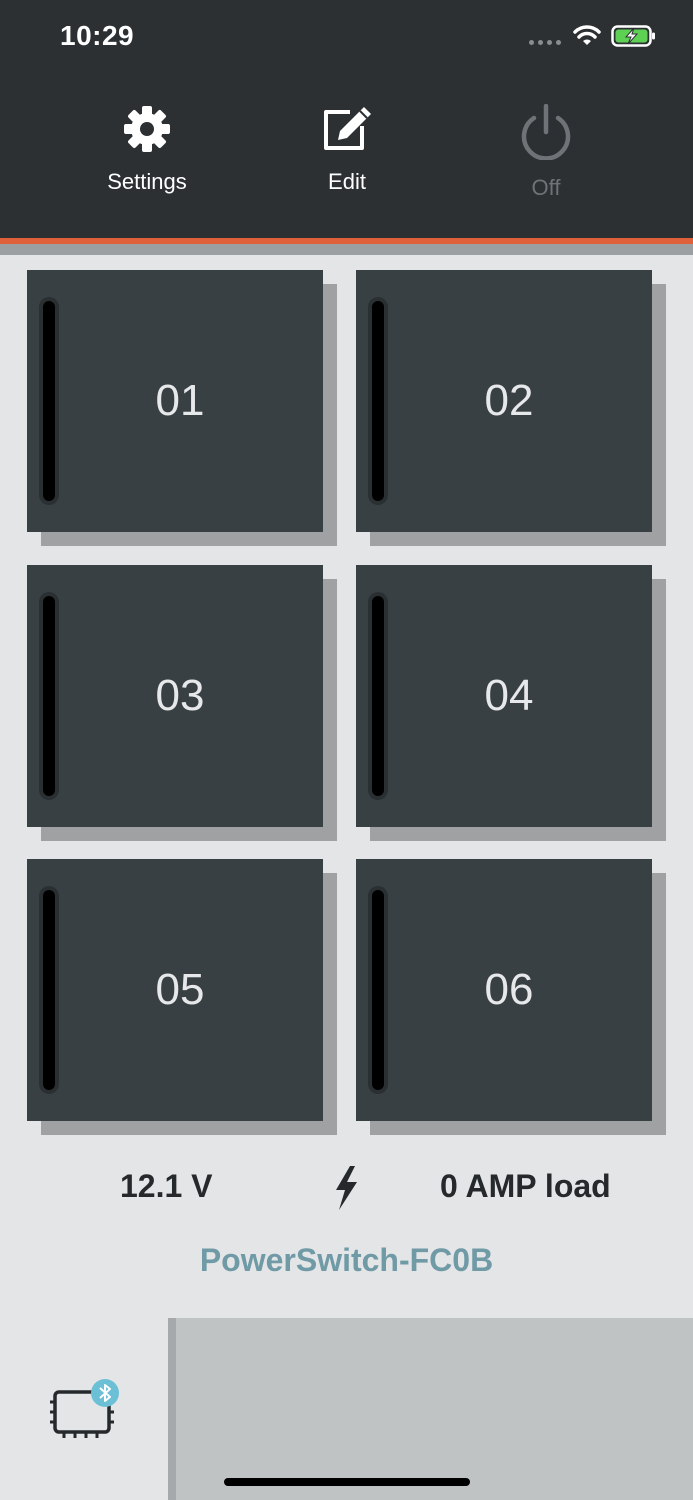 Image resolution: width=693 pixels, height=1500 pixels. I want to click on channel-tile-06: 06, so click(511, 997).